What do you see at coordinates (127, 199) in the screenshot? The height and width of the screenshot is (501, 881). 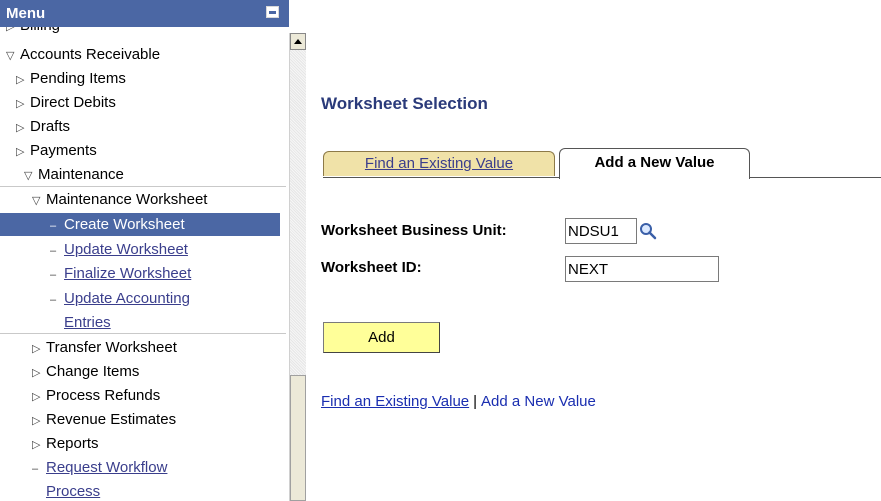 I see `menu-item-label: Maintenance Worksheet` at bounding box center [127, 199].